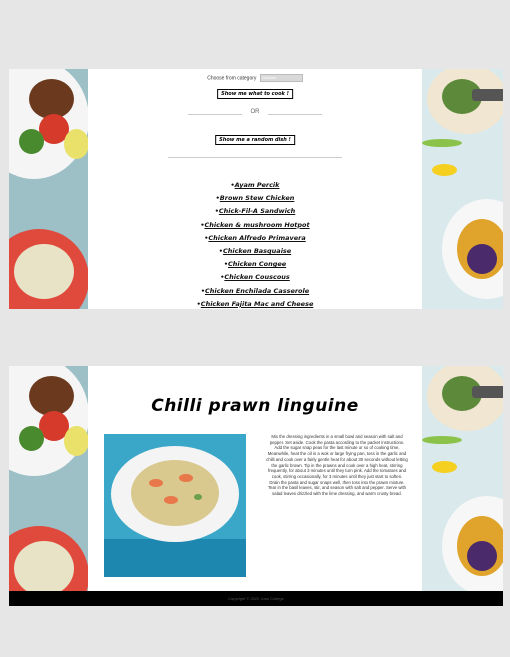  I want to click on divider-line-right, so click(295, 114).